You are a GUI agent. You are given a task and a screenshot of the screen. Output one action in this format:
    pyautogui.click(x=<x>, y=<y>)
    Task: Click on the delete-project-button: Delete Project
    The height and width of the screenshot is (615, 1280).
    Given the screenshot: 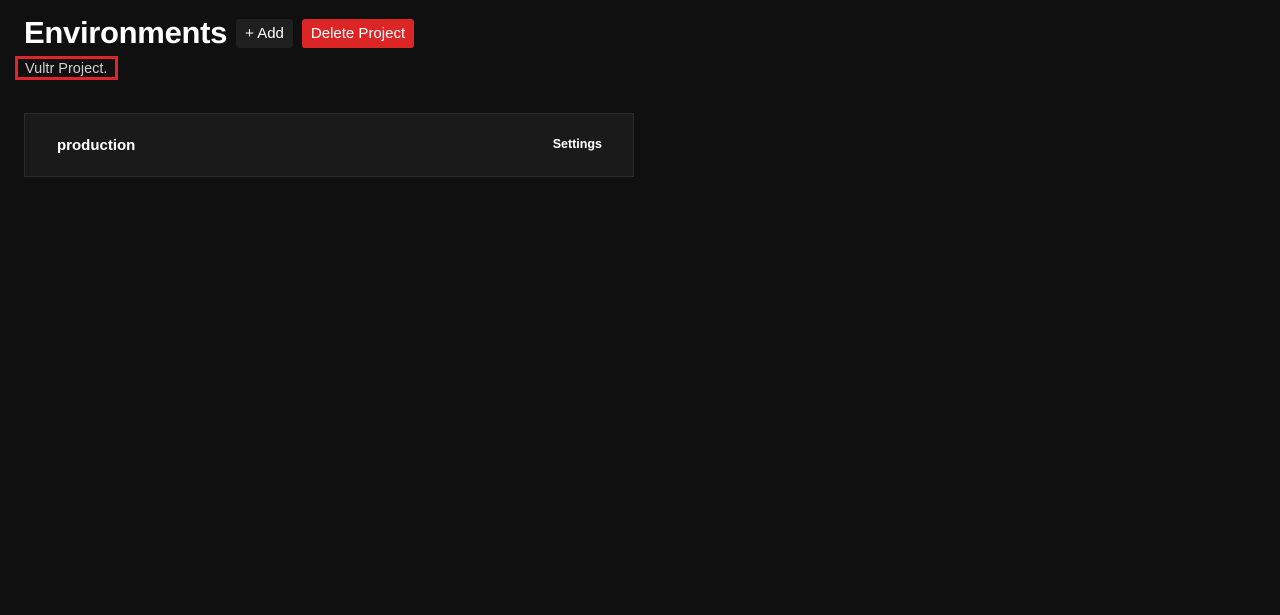 What is the action you would take?
    pyautogui.click(x=358, y=33)
    